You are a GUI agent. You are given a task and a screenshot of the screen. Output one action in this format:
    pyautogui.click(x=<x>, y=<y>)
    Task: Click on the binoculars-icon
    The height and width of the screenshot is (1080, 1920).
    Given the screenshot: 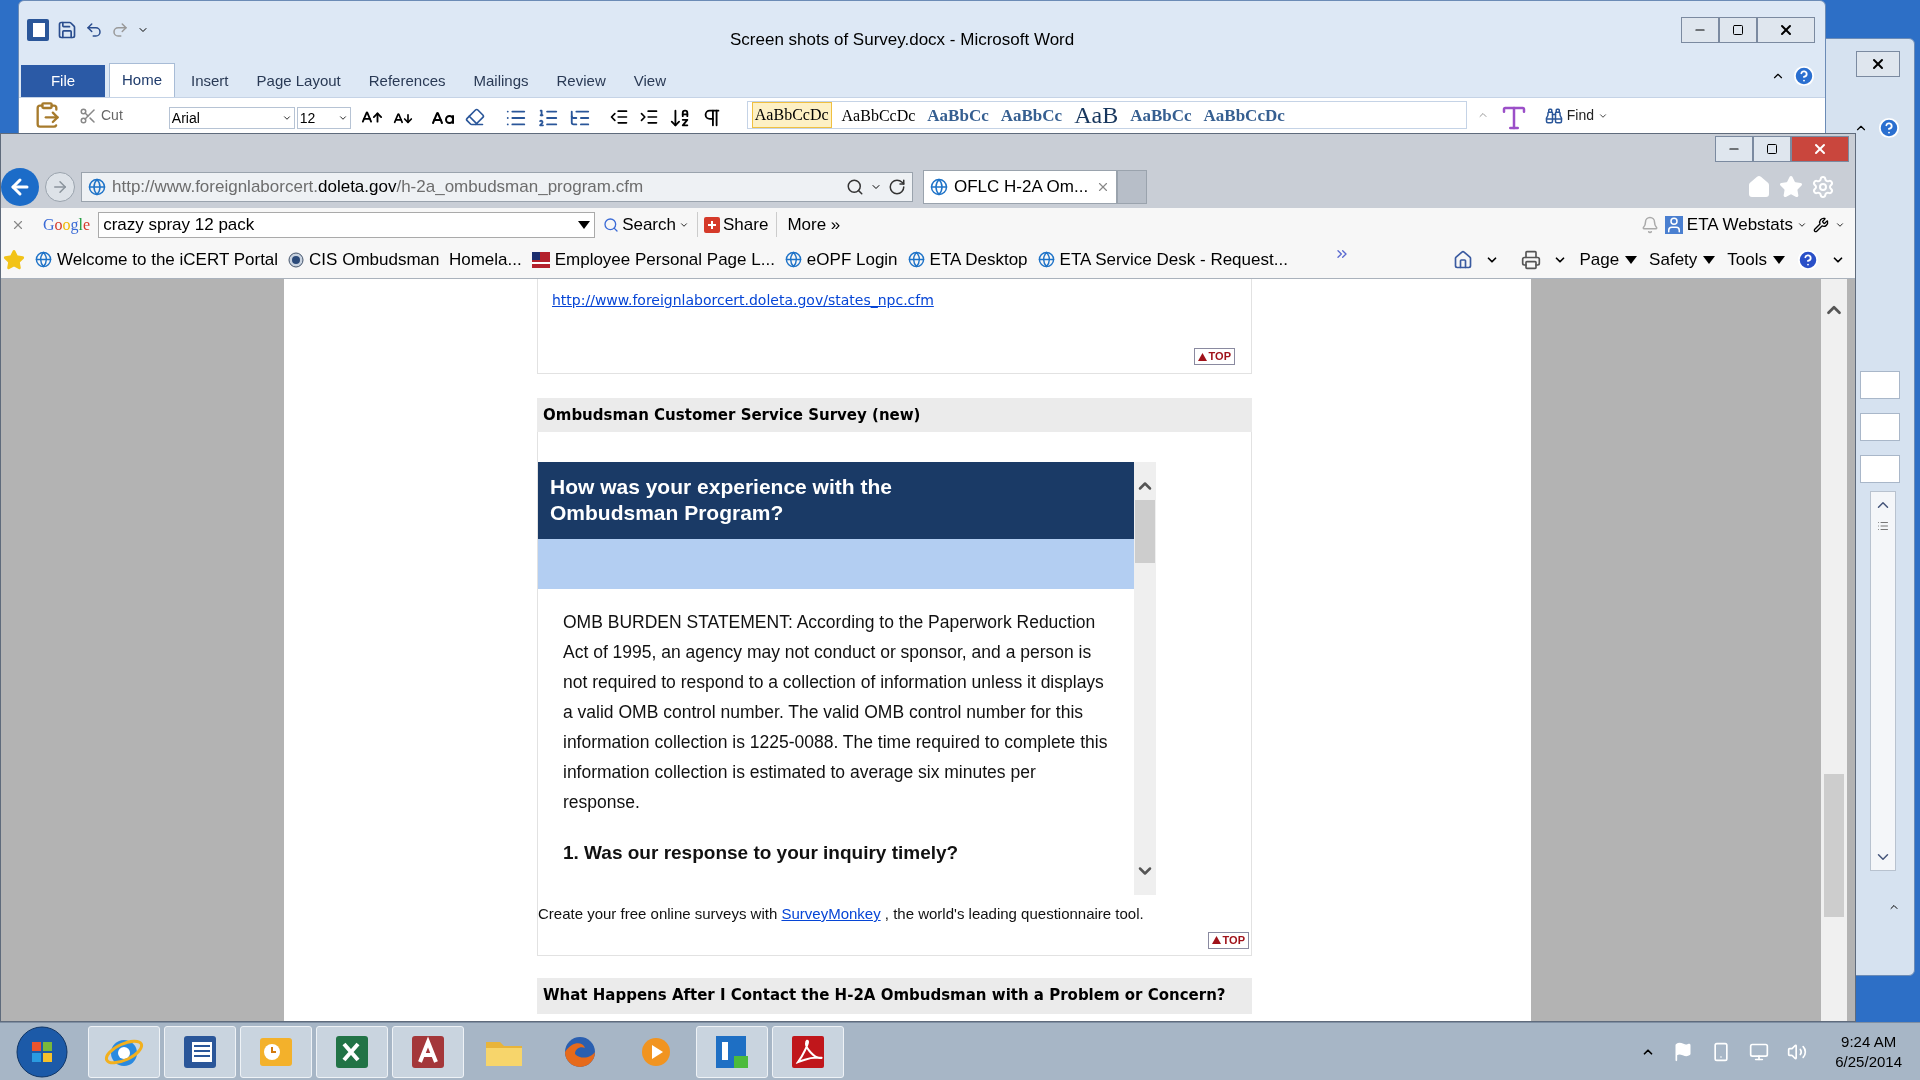 What is the action you would take?
    pyautogui.click(x=1553, y=115)
    